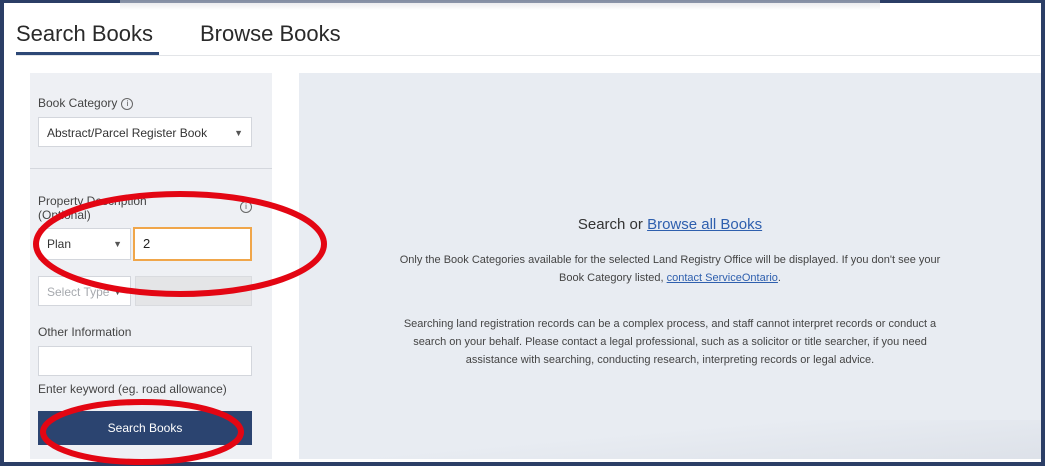 The width and height of the screenshot is (1045, 466). What do you see at coordinates (722, 278) in the screenshot?
I see `contact-serviceontario-link: contact ServiceOntario` at bounding box center [722, 278].